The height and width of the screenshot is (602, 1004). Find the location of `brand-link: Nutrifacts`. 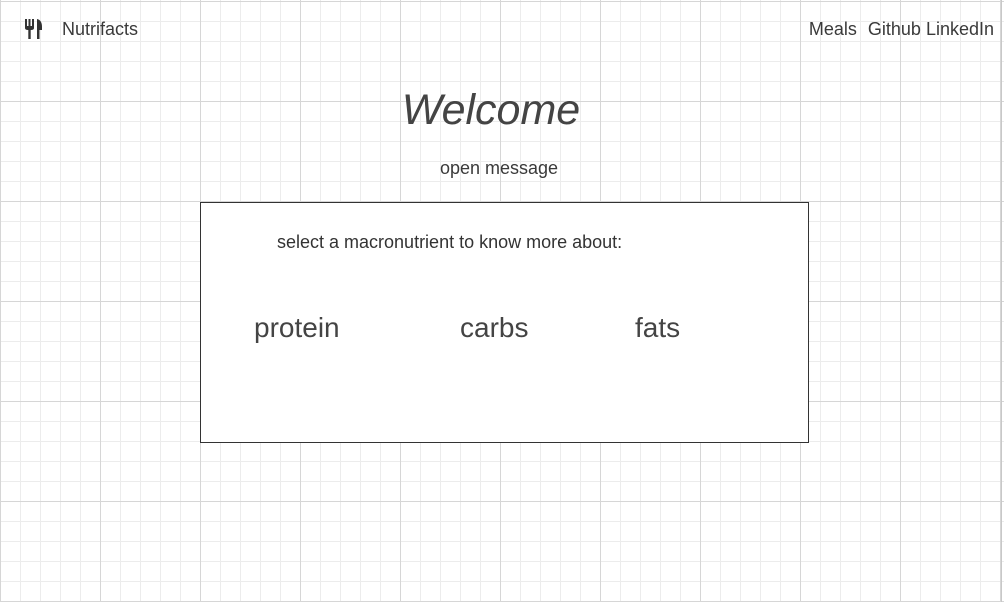

brand-link: Nutrifacts is located at coordinates (100, 29).